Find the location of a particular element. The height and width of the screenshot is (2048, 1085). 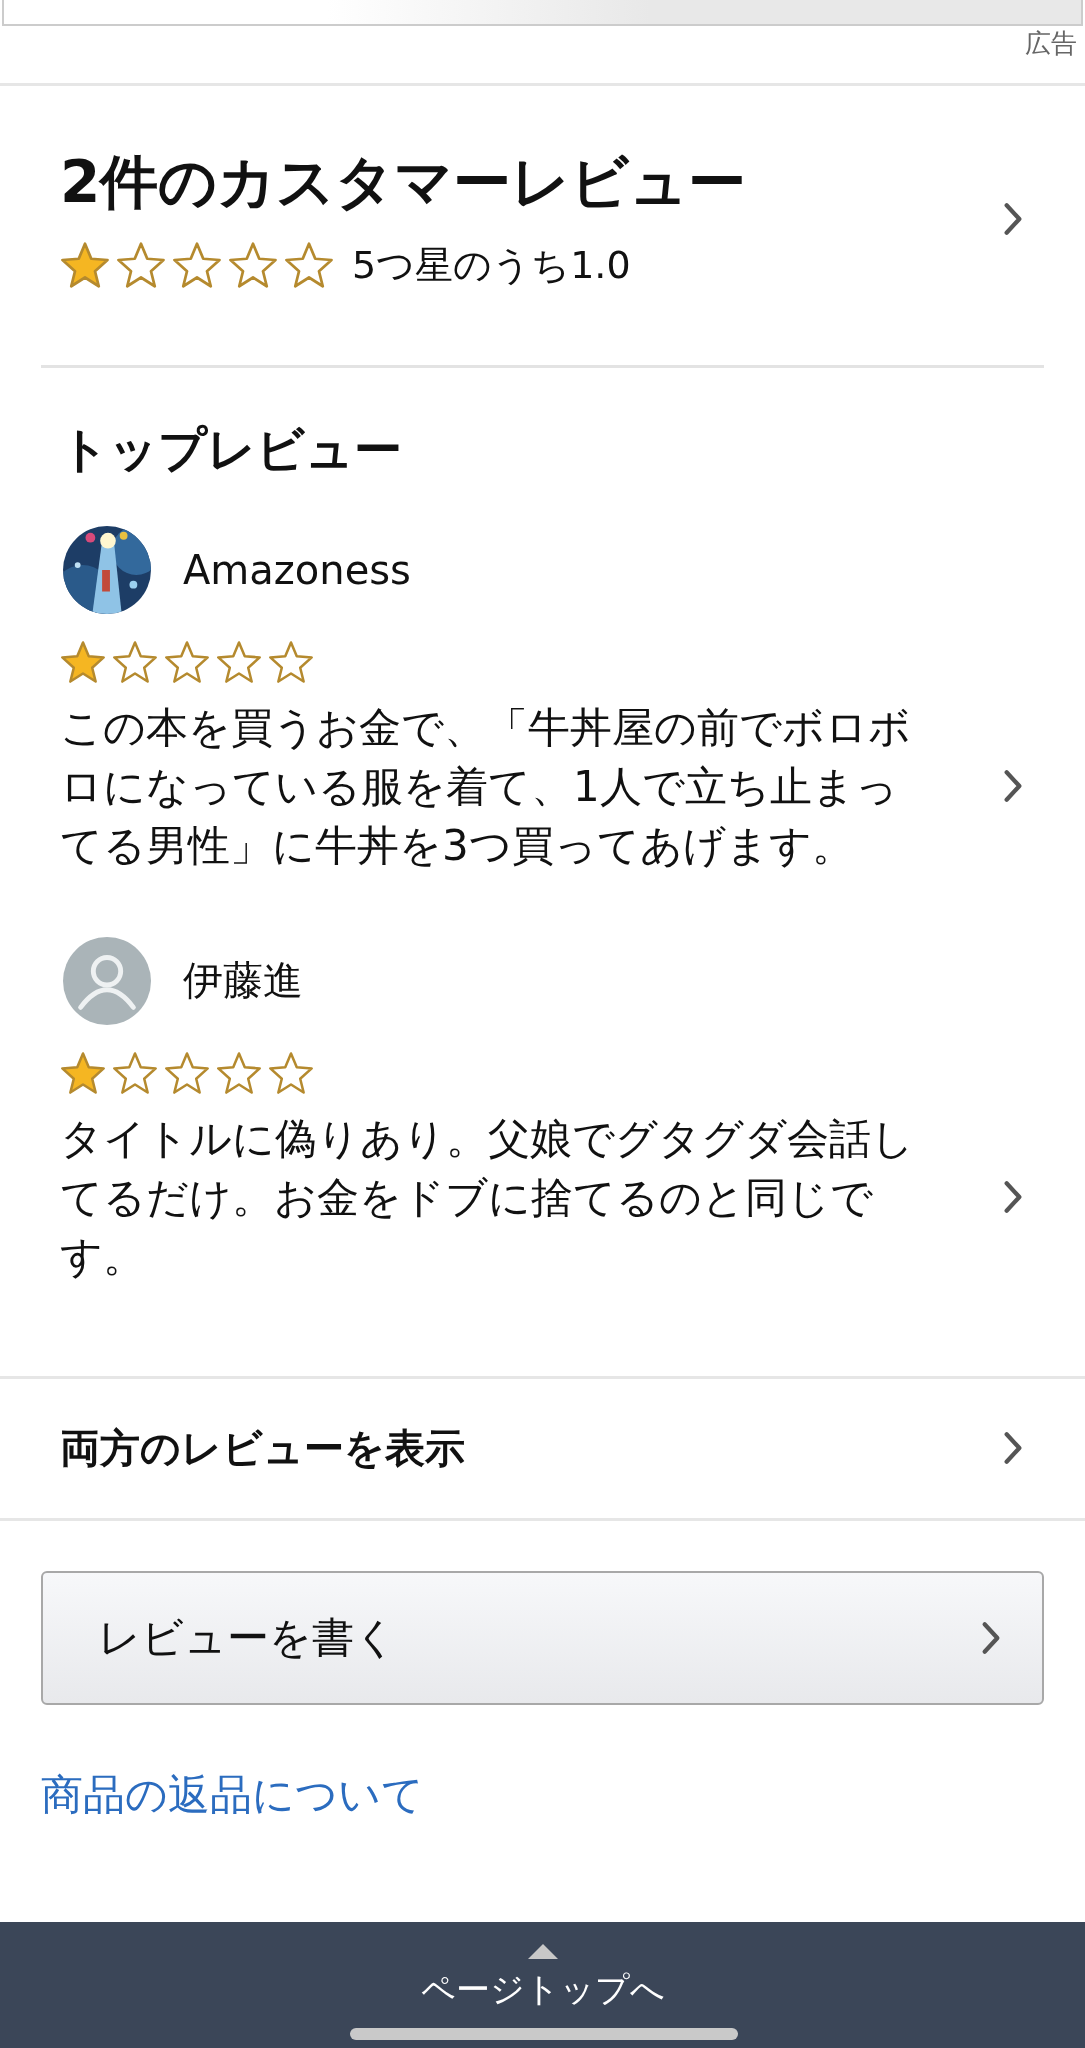

section-heading: トップレビュー is located at coordinates (231, 449).